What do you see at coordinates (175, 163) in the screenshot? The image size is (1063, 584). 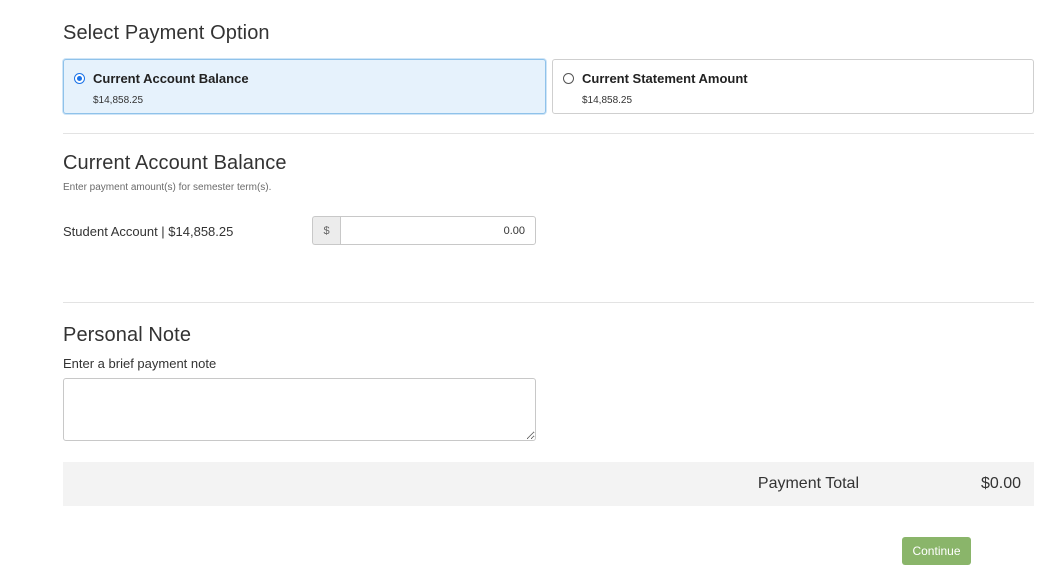 I see `balance-section-title: Current Account Balance` at bounding box center [175, 163].